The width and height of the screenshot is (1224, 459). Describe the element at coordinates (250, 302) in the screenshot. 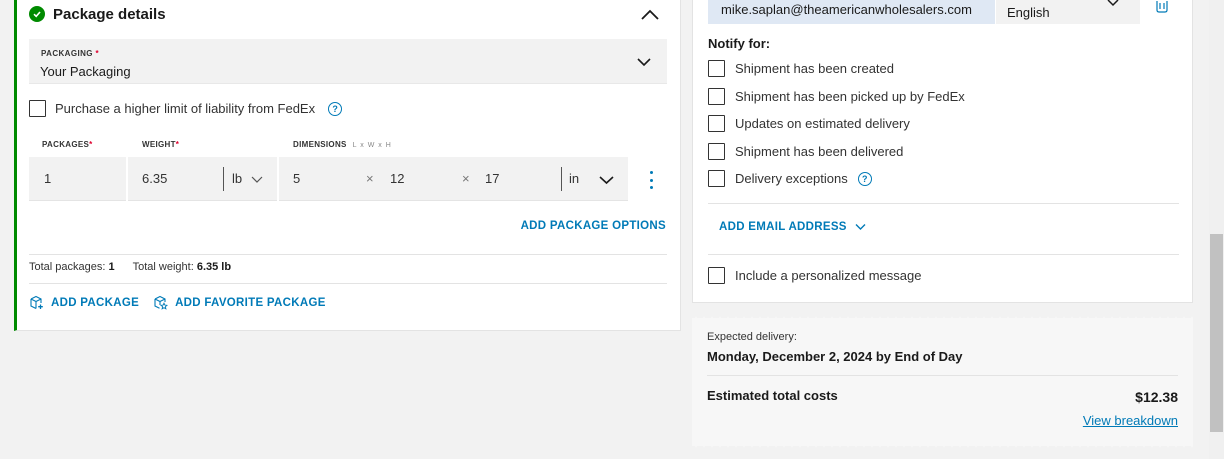

I see `add-favorite-package-label: ADD FAVORITE PACKAGE` at that location.